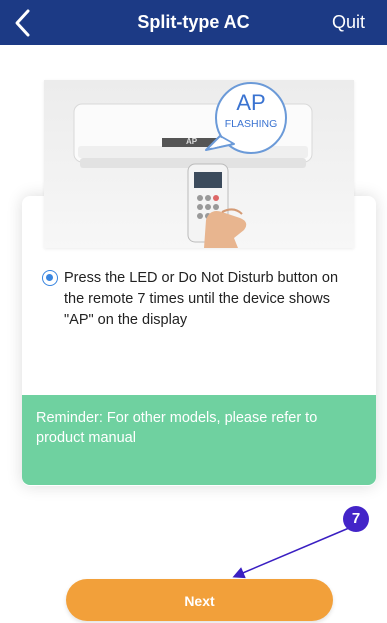 The image size is (387, 623). Describe the element at coordinates (348, 22) in the screenshot. I see `quit-button: Quit` at that location.